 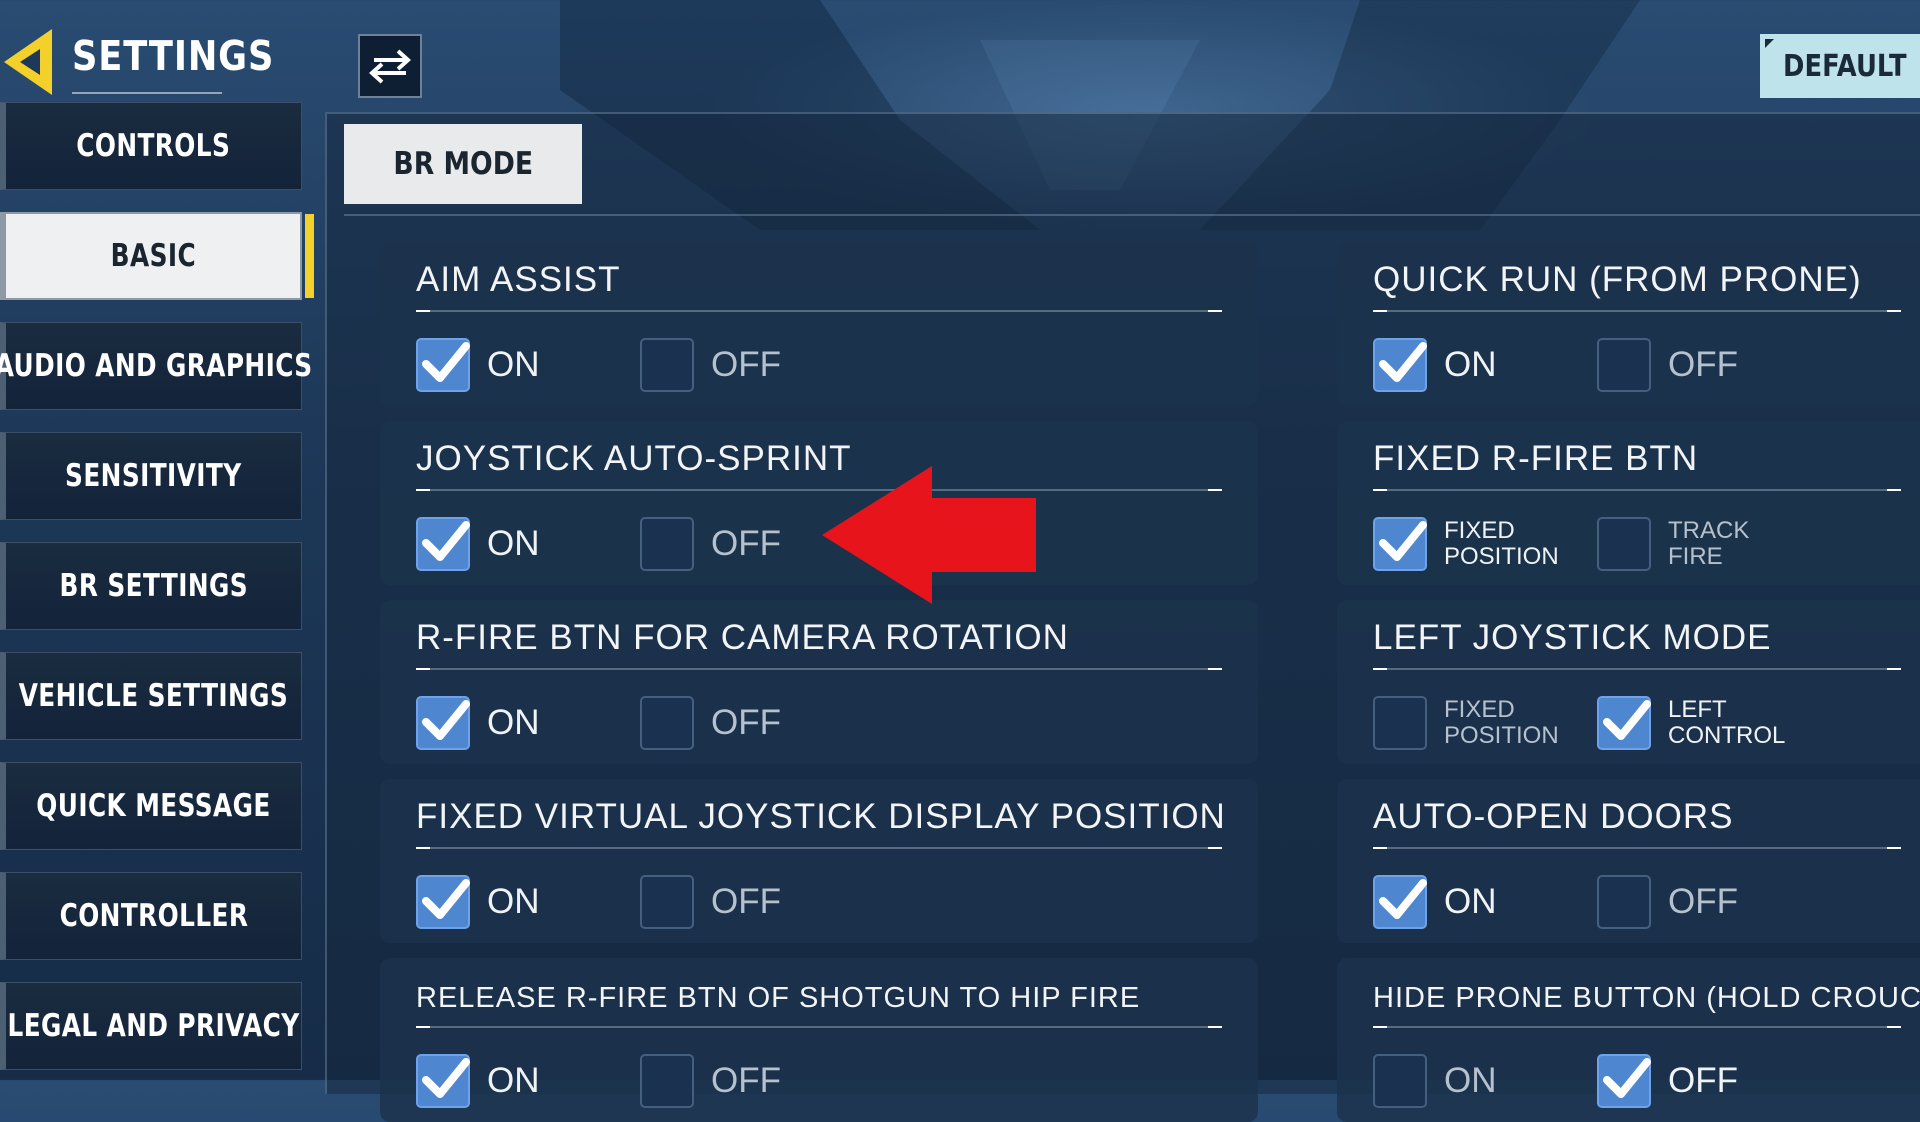 What do you see at coordinates (929, 535) in the screenshot?
I see `red-arrow-pointer` at bounding box center [929, 535].